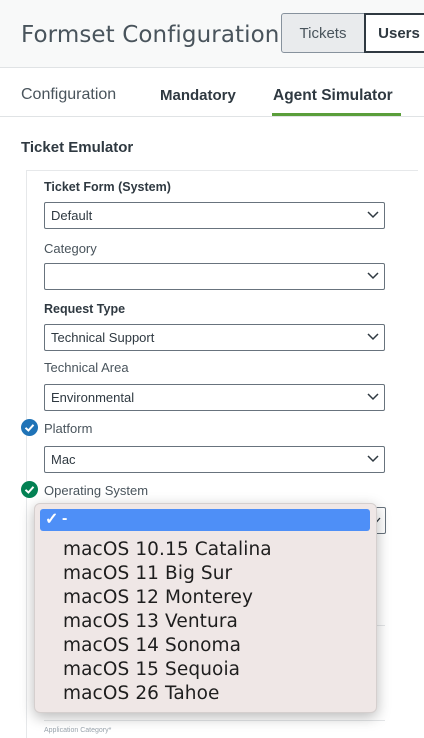  I want to click on divider, so click(214, 720).